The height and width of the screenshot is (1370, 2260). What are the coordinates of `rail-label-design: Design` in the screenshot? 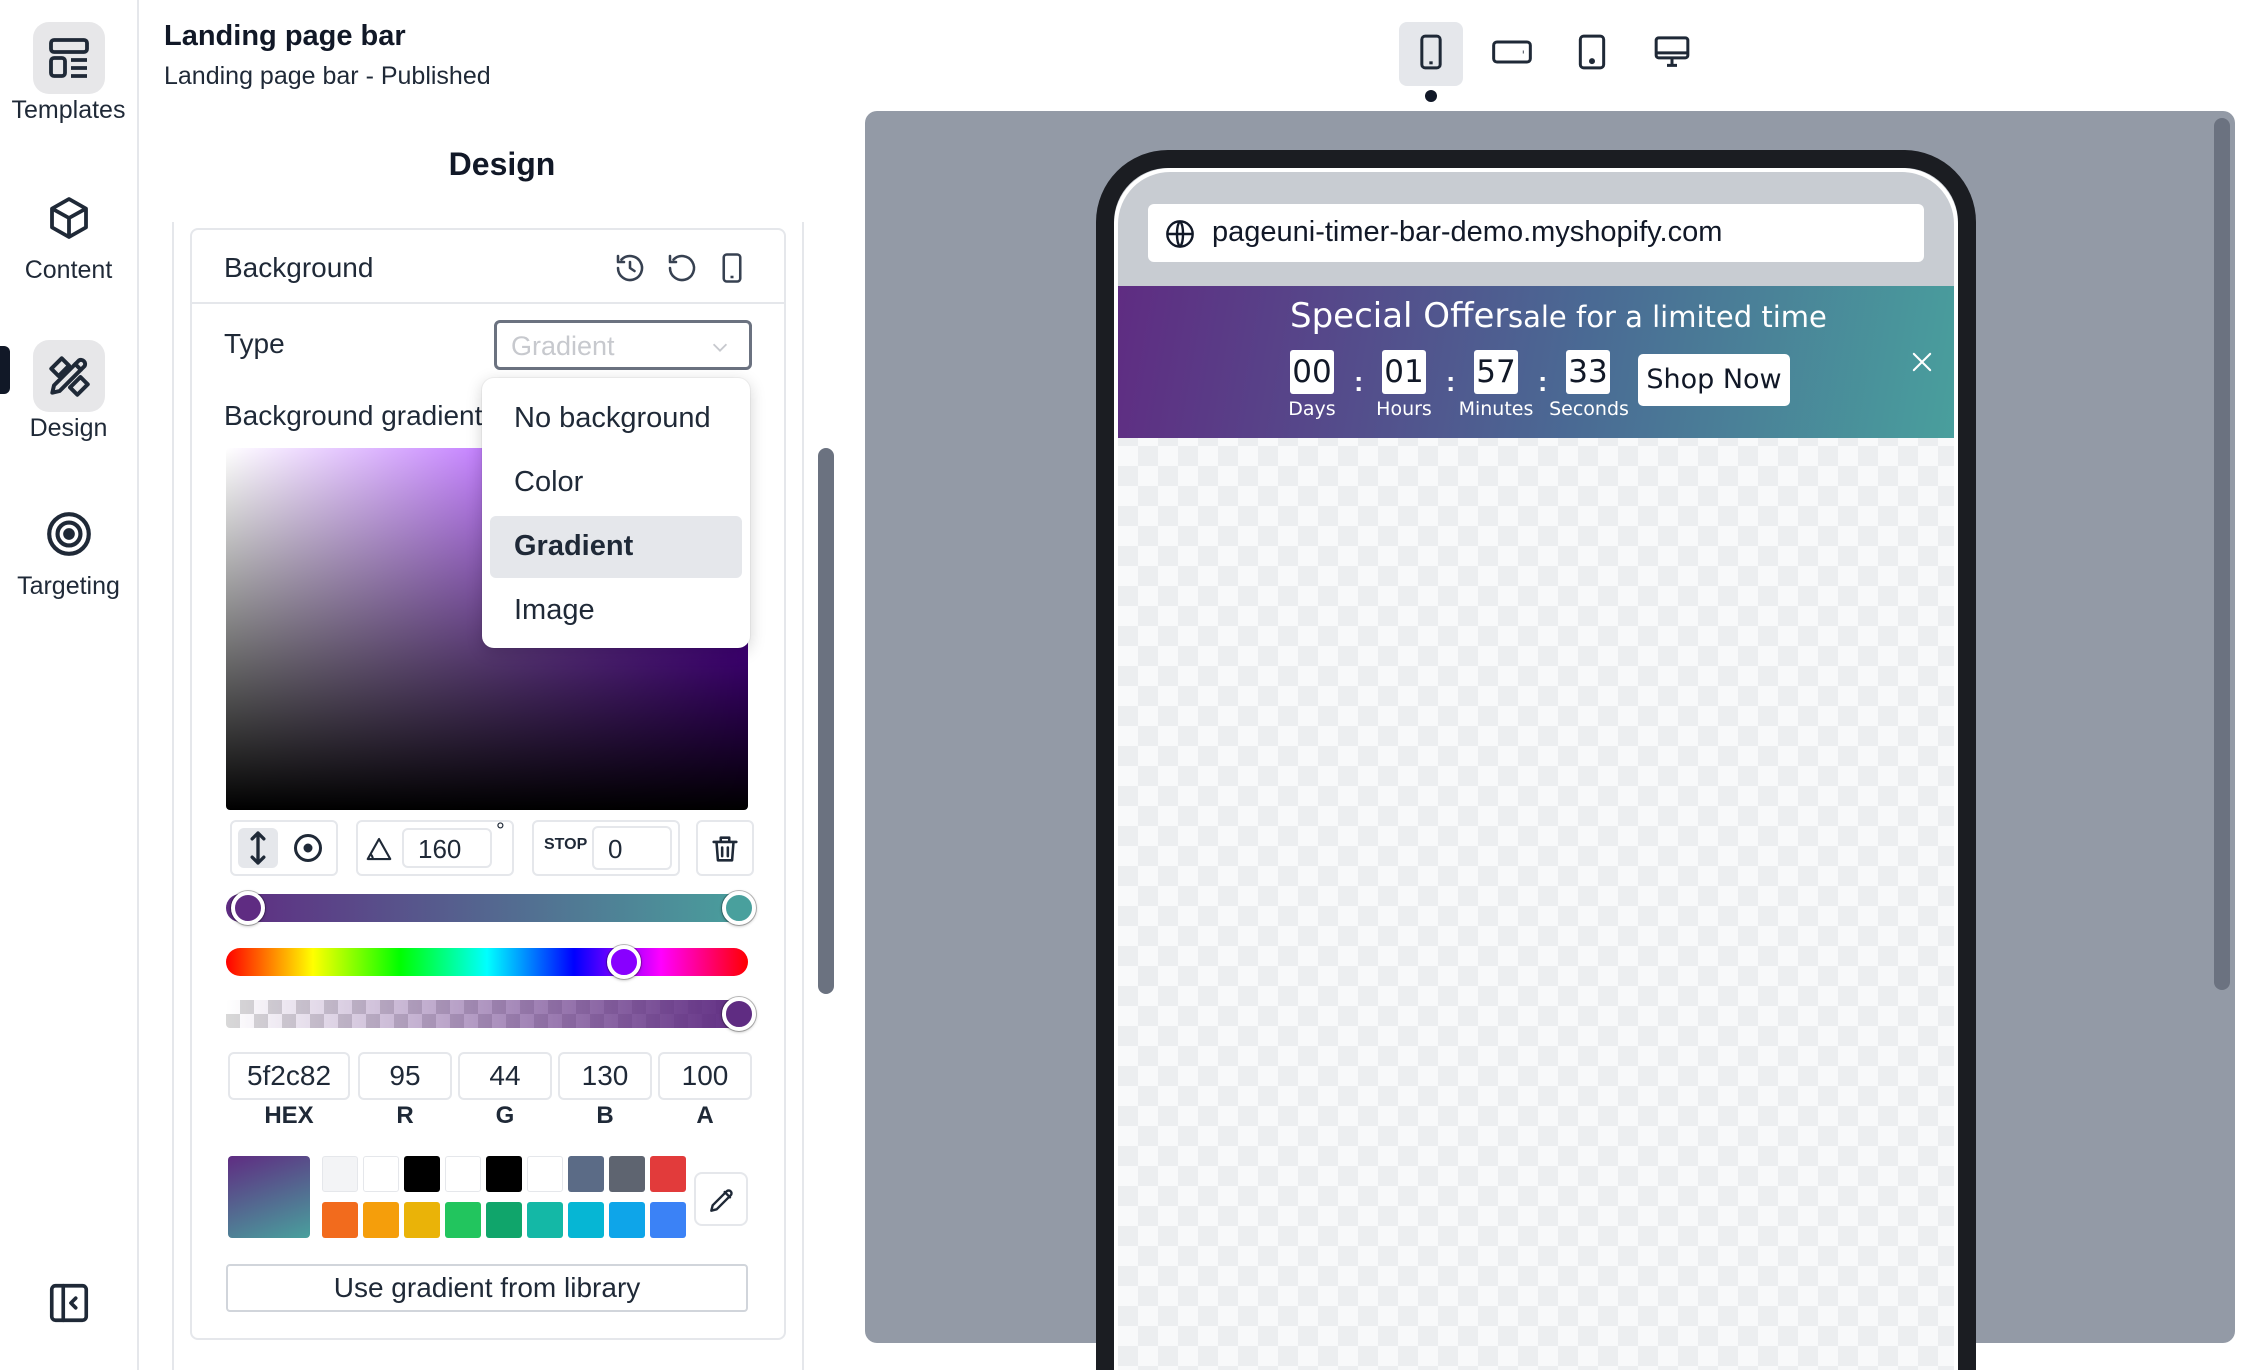 It's located at (68, 428).